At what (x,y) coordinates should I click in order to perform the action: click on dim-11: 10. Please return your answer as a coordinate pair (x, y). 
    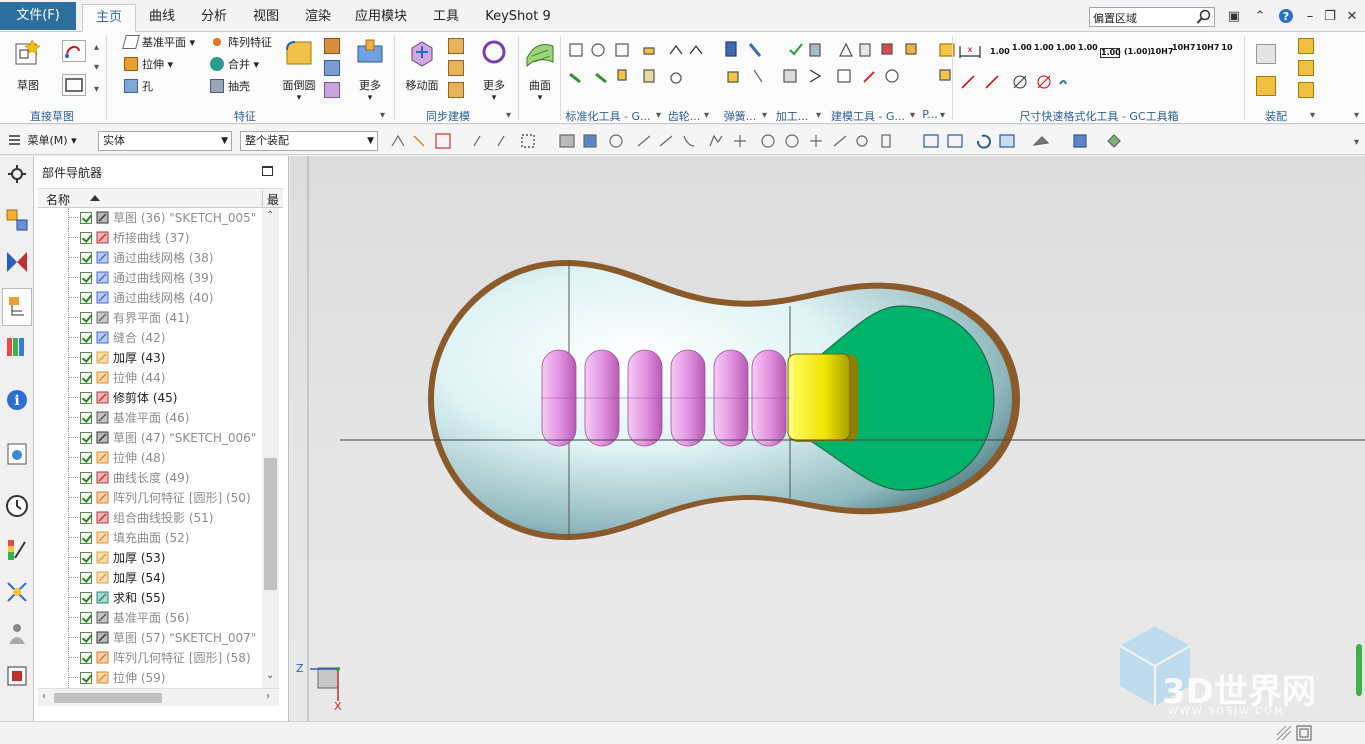
    Looking at the image, I should click on (1227, 48).